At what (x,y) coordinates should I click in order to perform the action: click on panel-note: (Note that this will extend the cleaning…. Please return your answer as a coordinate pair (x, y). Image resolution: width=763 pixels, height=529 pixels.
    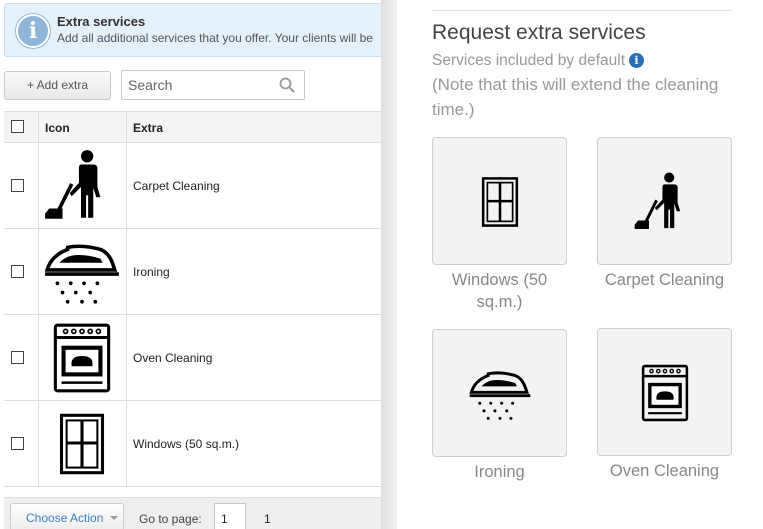
    Looking at the image, I should click on (575, 97).